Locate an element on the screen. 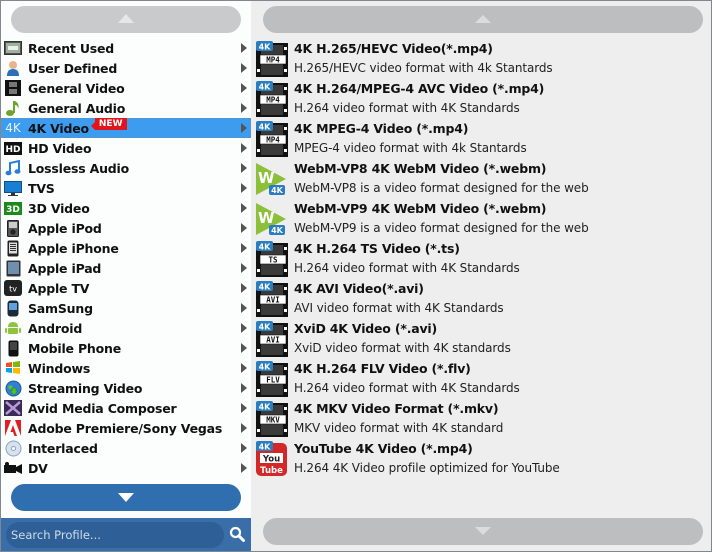 Image resolution: width=712 pixels, height=552 pixels. format-scroll-down-button is located at coordinates (483, 531).